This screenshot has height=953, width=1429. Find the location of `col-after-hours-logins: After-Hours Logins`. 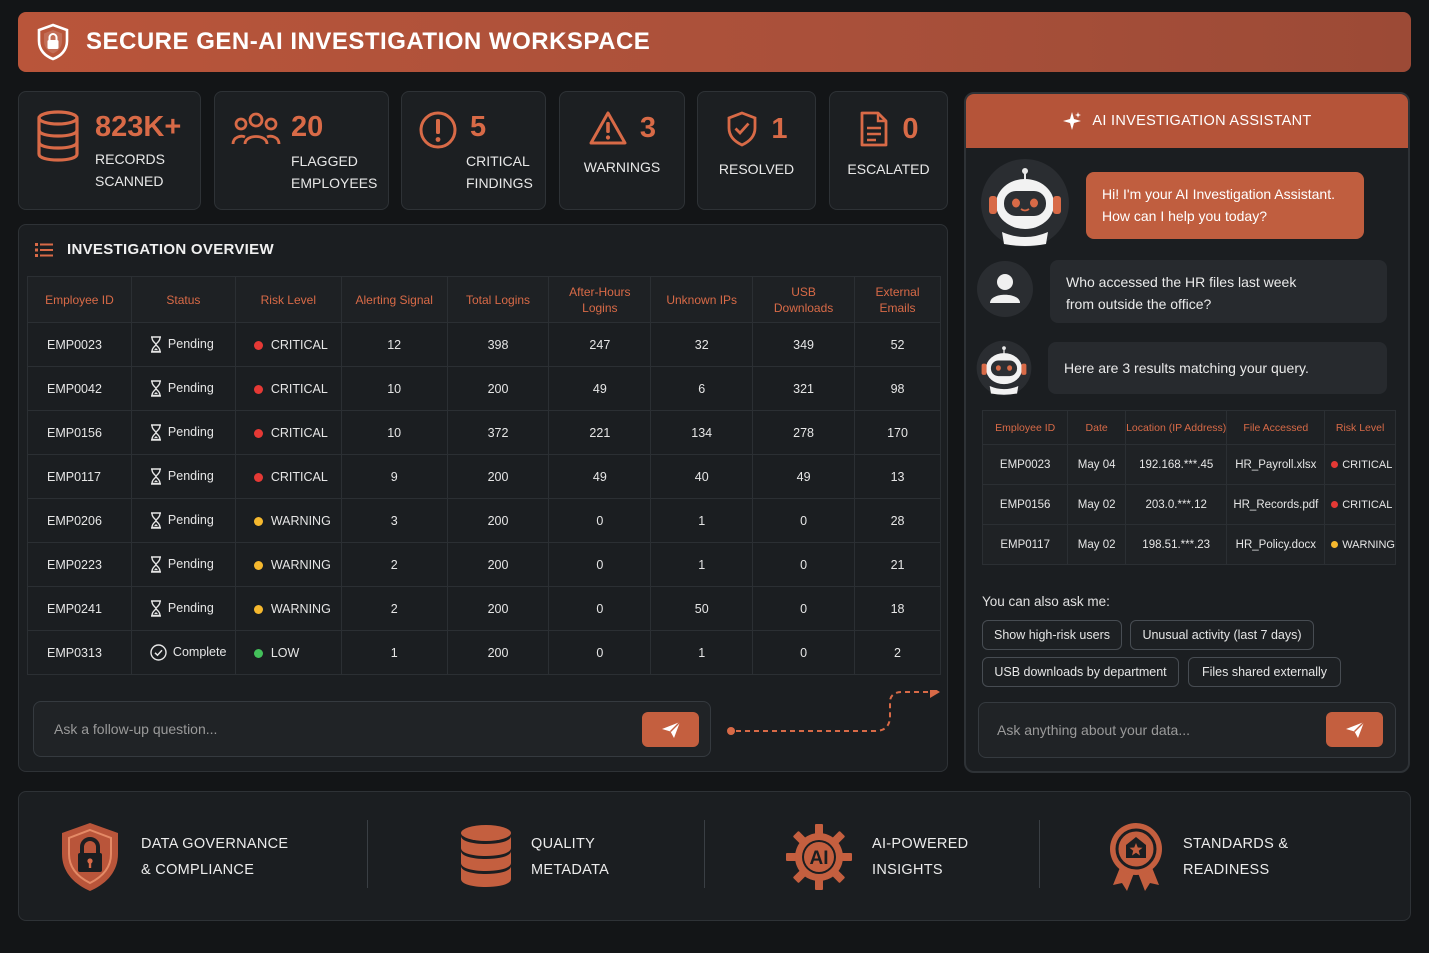

col-after-hours-logins: After-Hours Logins is located at coordinates (600, 299).